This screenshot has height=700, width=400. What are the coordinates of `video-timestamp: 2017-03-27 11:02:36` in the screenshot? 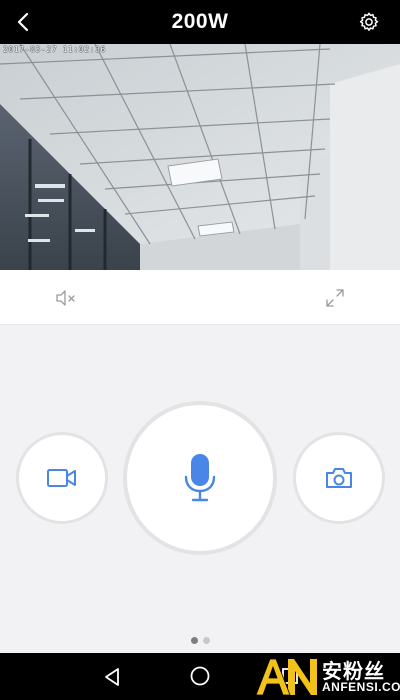 It's located at (54, 49).